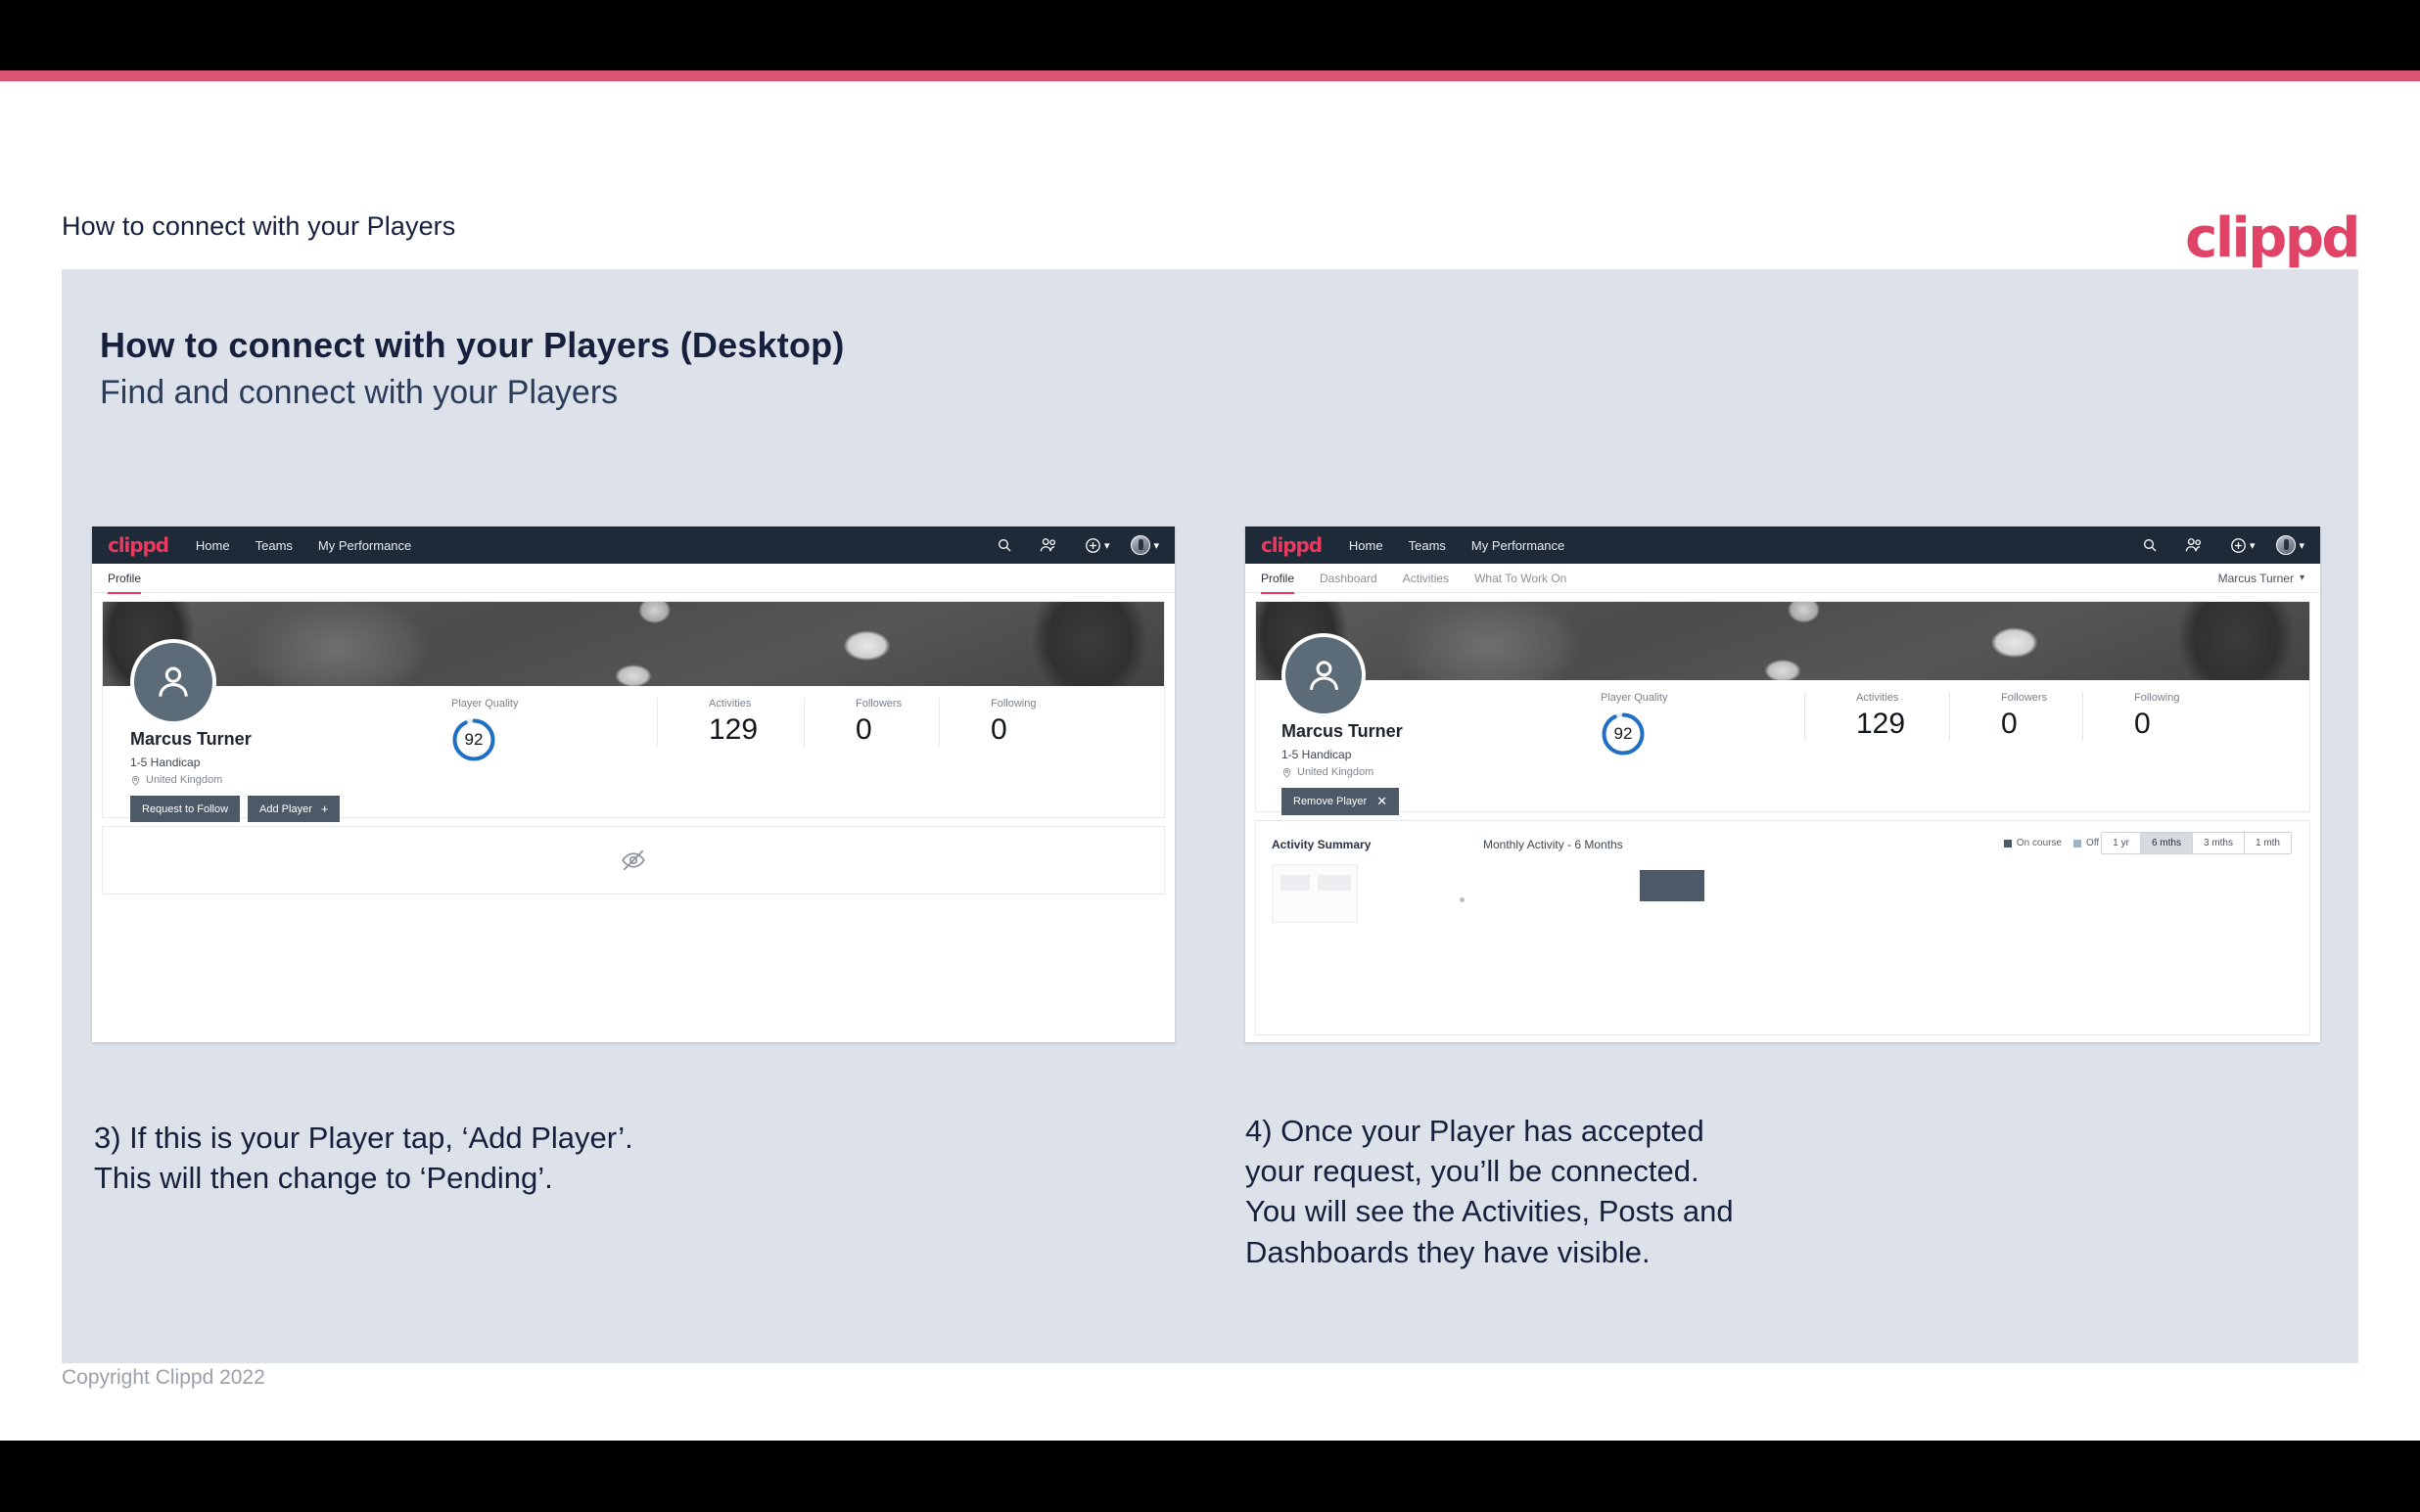  Describe the element at coordinates (303, 545) in the screenshot. I see `left-nav-links: Home Teams My Performance` at that location.